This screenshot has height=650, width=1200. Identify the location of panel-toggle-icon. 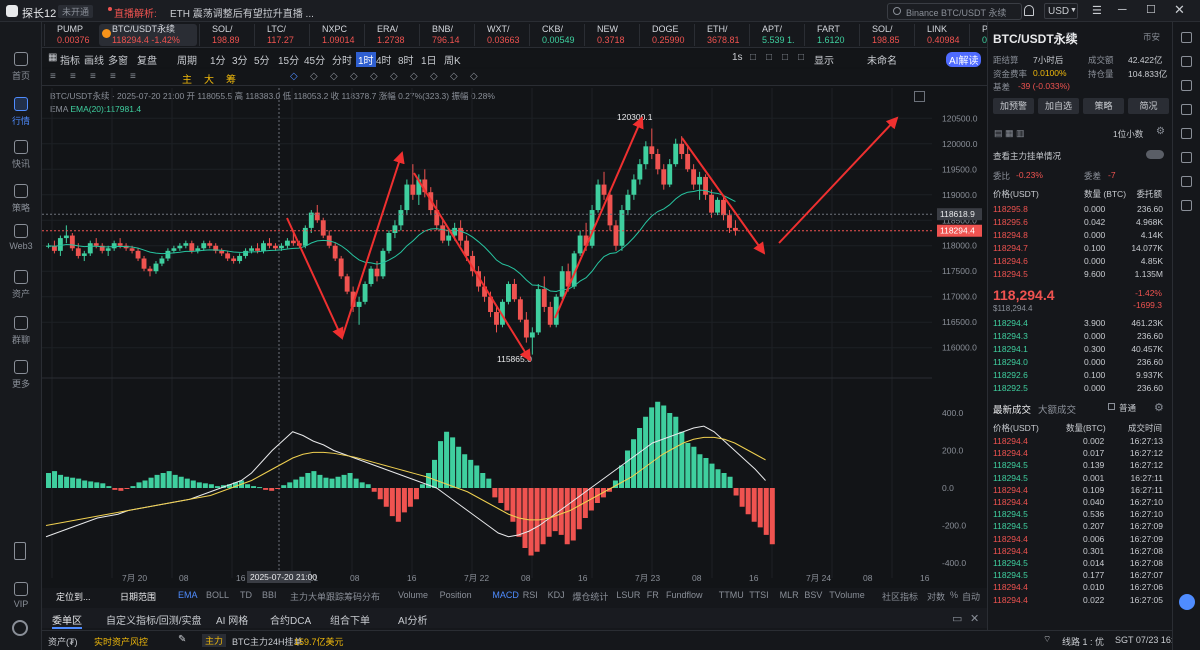
(1186, 37).